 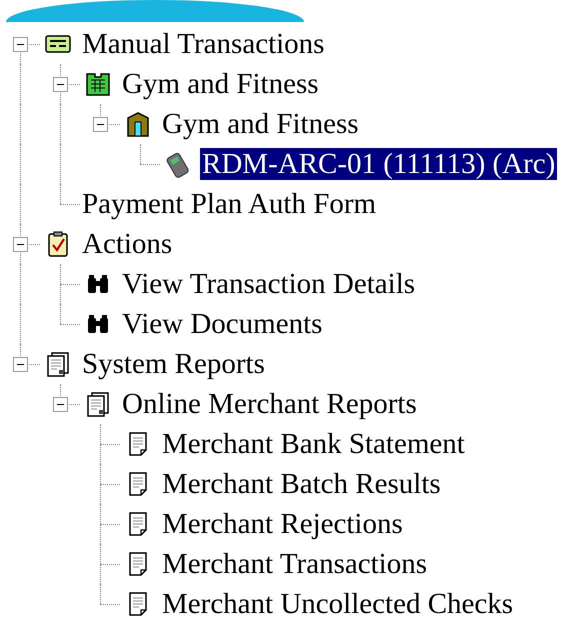 What do you see at coordinates (379, 164) in the screenshot?
I see `tree-item: RDM-ARC-01 (111113) (Arc)` at bounding box center [379, 164].